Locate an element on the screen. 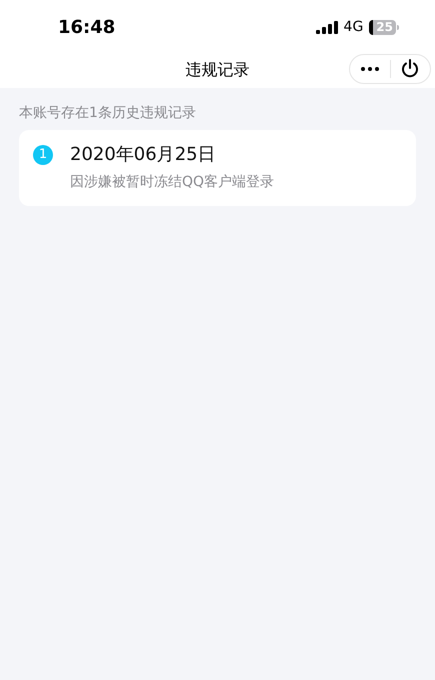 This screenshot has height=680, width=435. record-reason: 因涉嫌被暂时冻结QQ客户端登录 is located at coordinates (172, 182).